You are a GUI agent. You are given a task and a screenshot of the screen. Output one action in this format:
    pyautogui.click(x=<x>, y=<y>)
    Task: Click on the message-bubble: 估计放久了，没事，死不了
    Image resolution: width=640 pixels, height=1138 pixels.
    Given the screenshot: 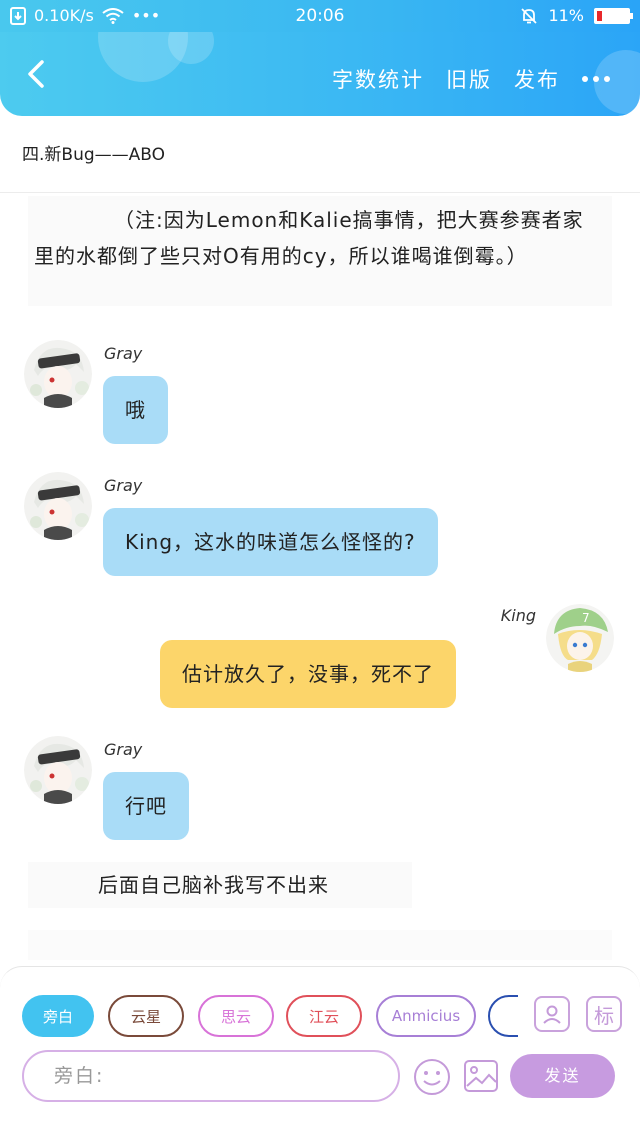 What is the action you would take?
    pyautogui.click(x=308, y=674)
    